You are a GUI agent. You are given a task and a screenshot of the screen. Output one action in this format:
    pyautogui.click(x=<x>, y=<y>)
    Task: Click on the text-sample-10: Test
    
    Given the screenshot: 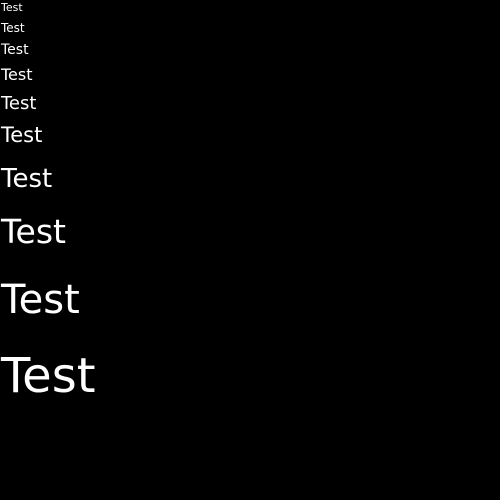 What is the action you would take?
    pyautogui.click(x=48, y=376)
    